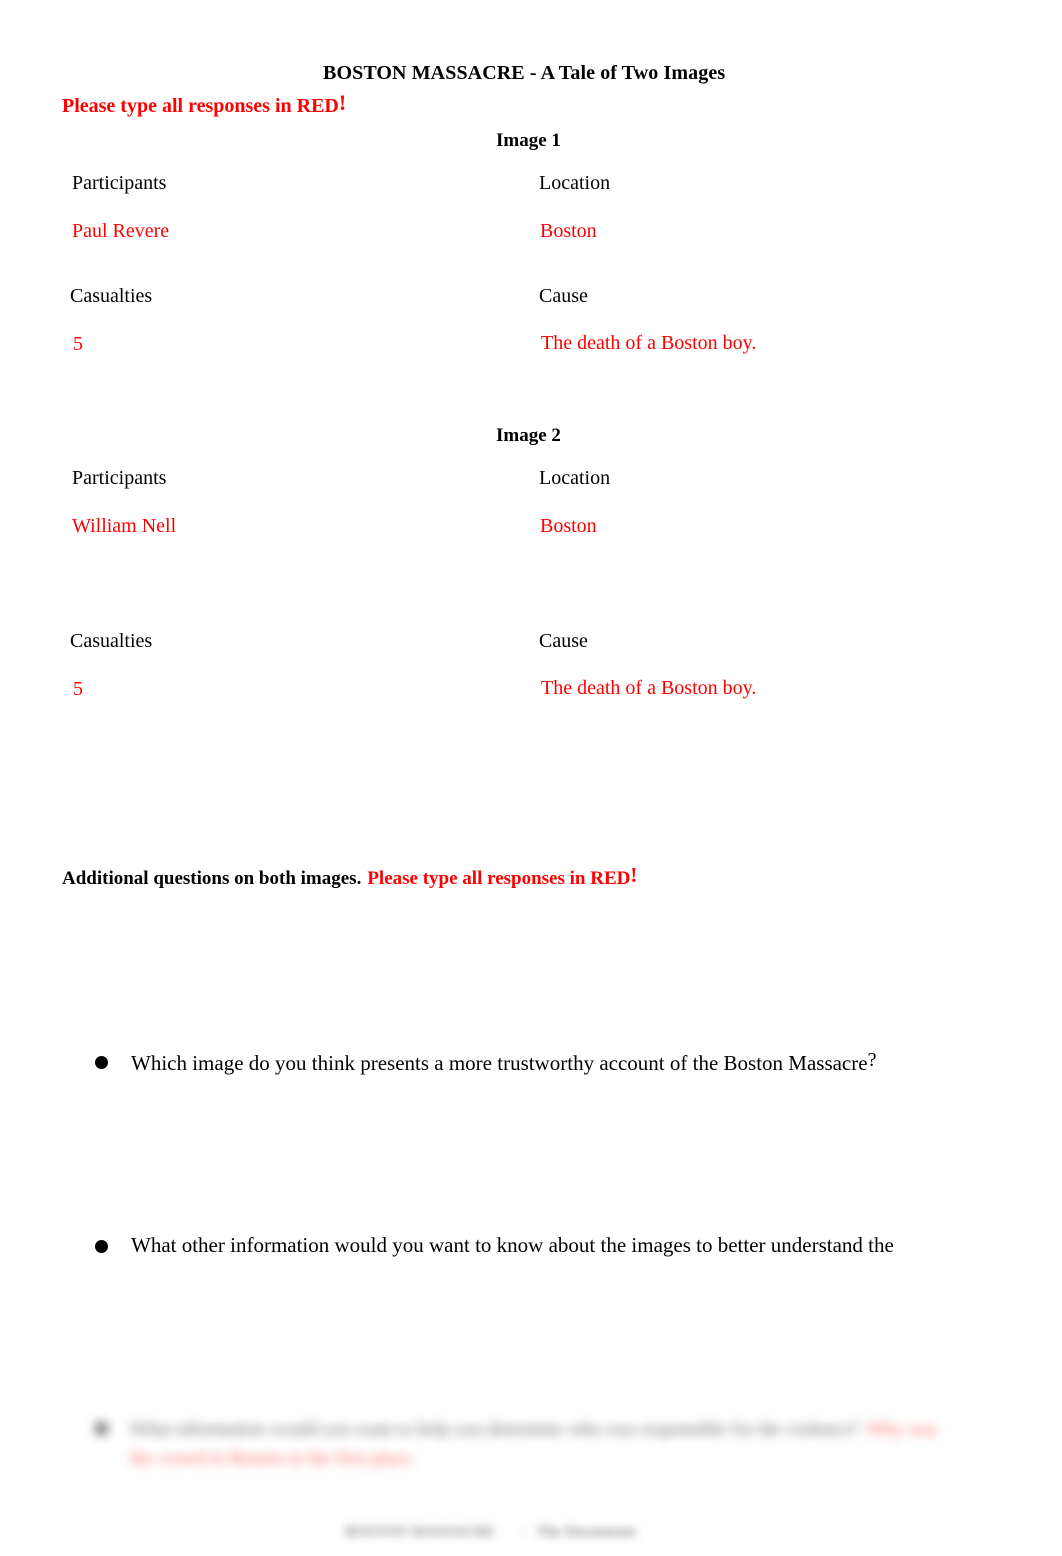 This screenshot has width=1062, height=1556. What do you see at coordinates (124, 526) in the screenshot?
I see `value-participants-image-2: William Nell` at bounding box center [124, 526].